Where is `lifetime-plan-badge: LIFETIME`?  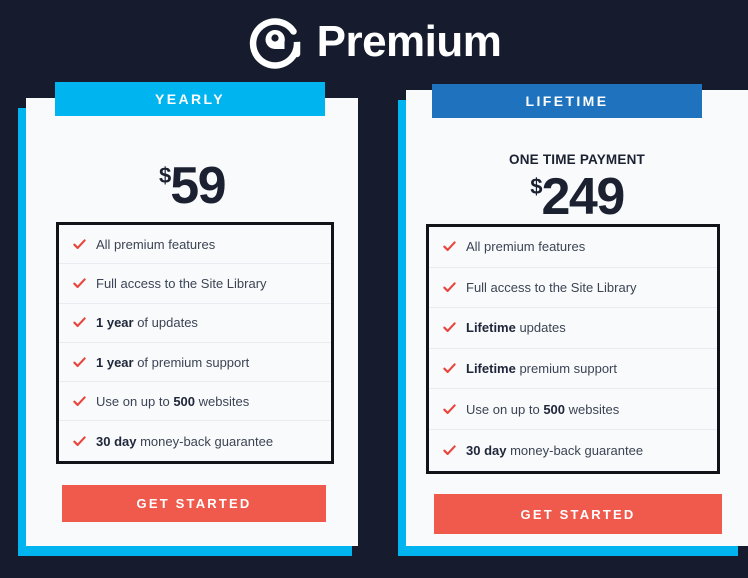
lifetime-plan-badge: LIFETIME is located at coordinates (567, 101).